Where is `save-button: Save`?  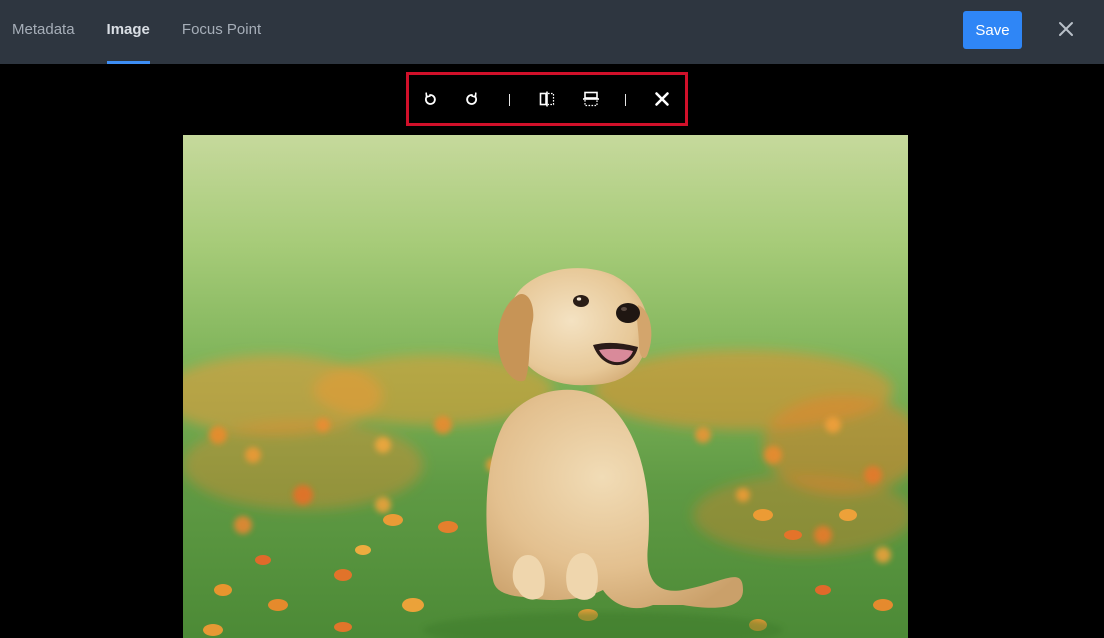 save-button: Save is located at coordinates (992, 30).